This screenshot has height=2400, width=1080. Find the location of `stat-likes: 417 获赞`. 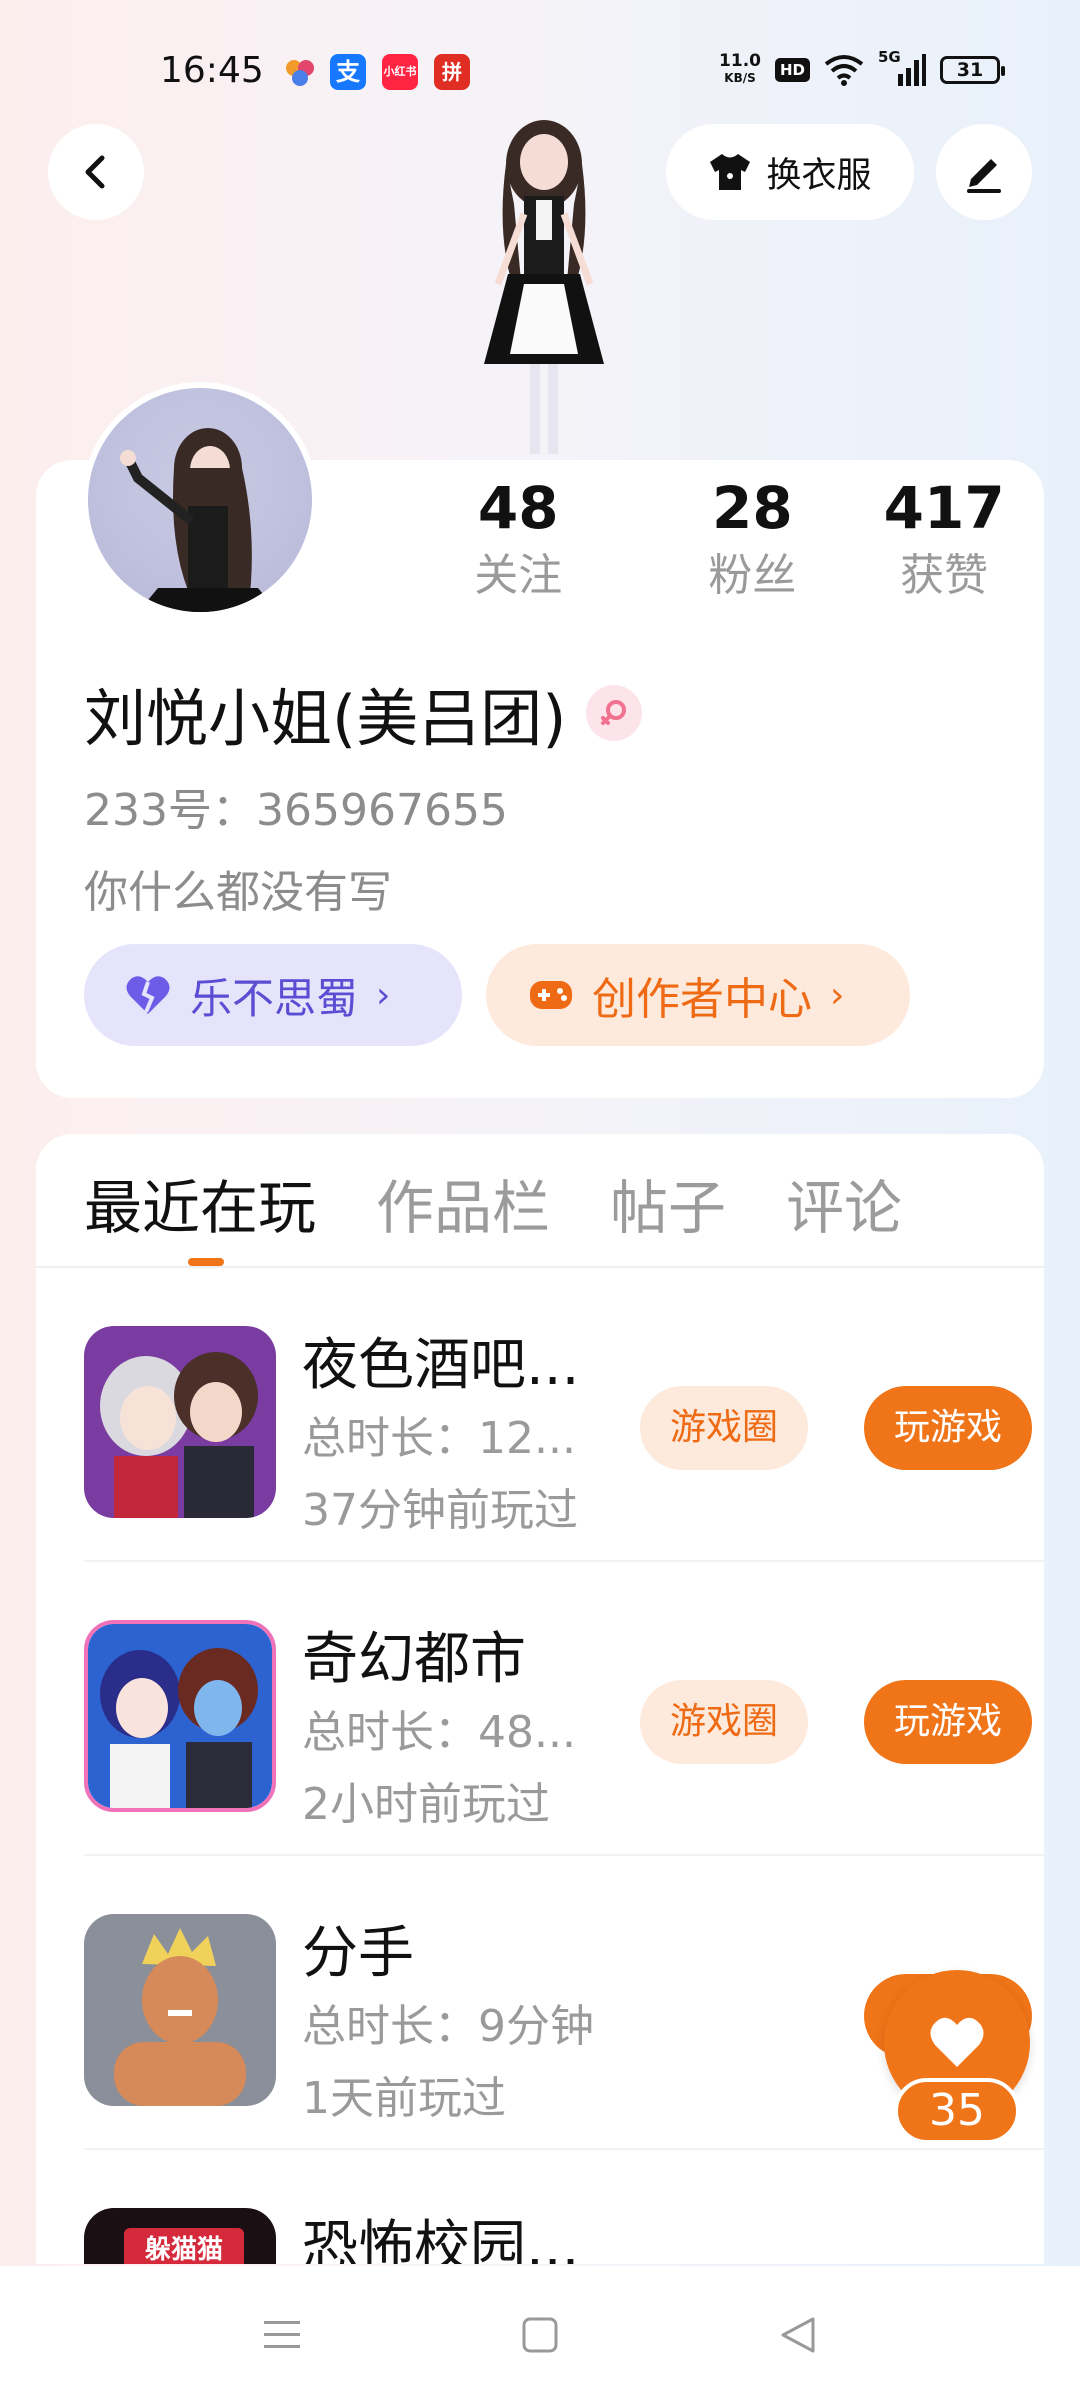

stat-likes: 417 获赞 is located at coordinates (944, 538).